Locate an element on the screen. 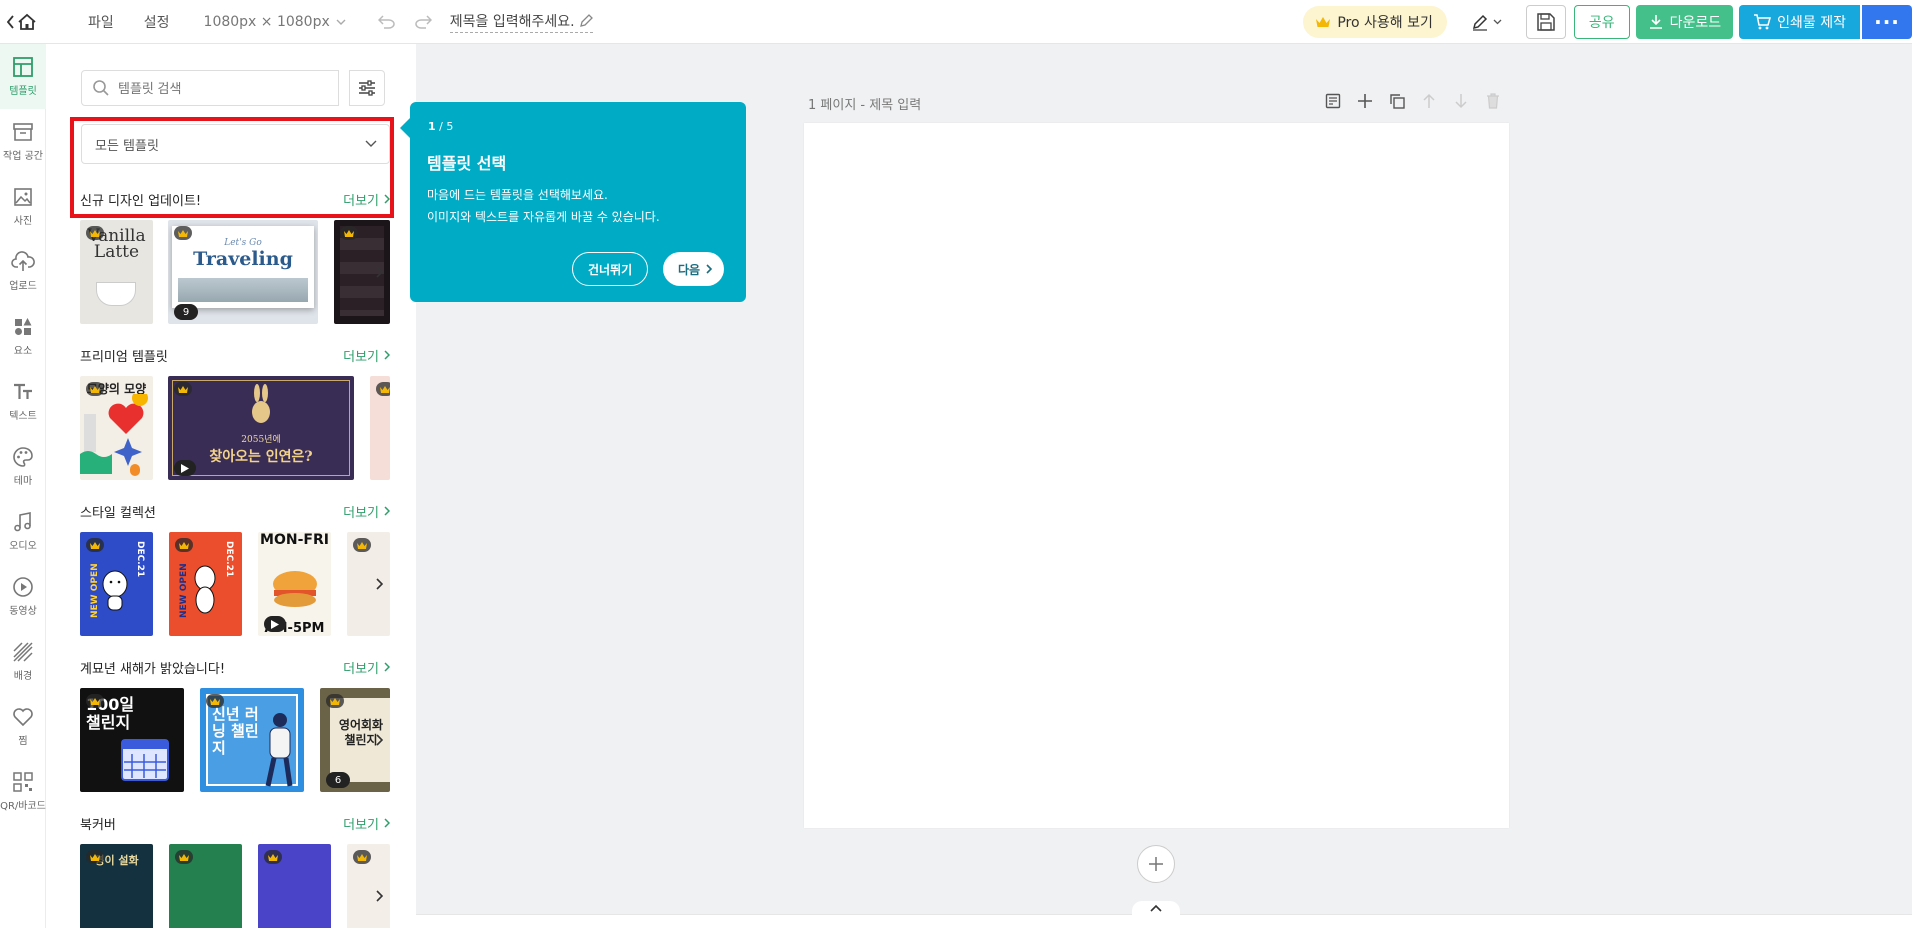 This screenshot has height=928, width=1912. save-icon is located at coordinates (1546, 22).